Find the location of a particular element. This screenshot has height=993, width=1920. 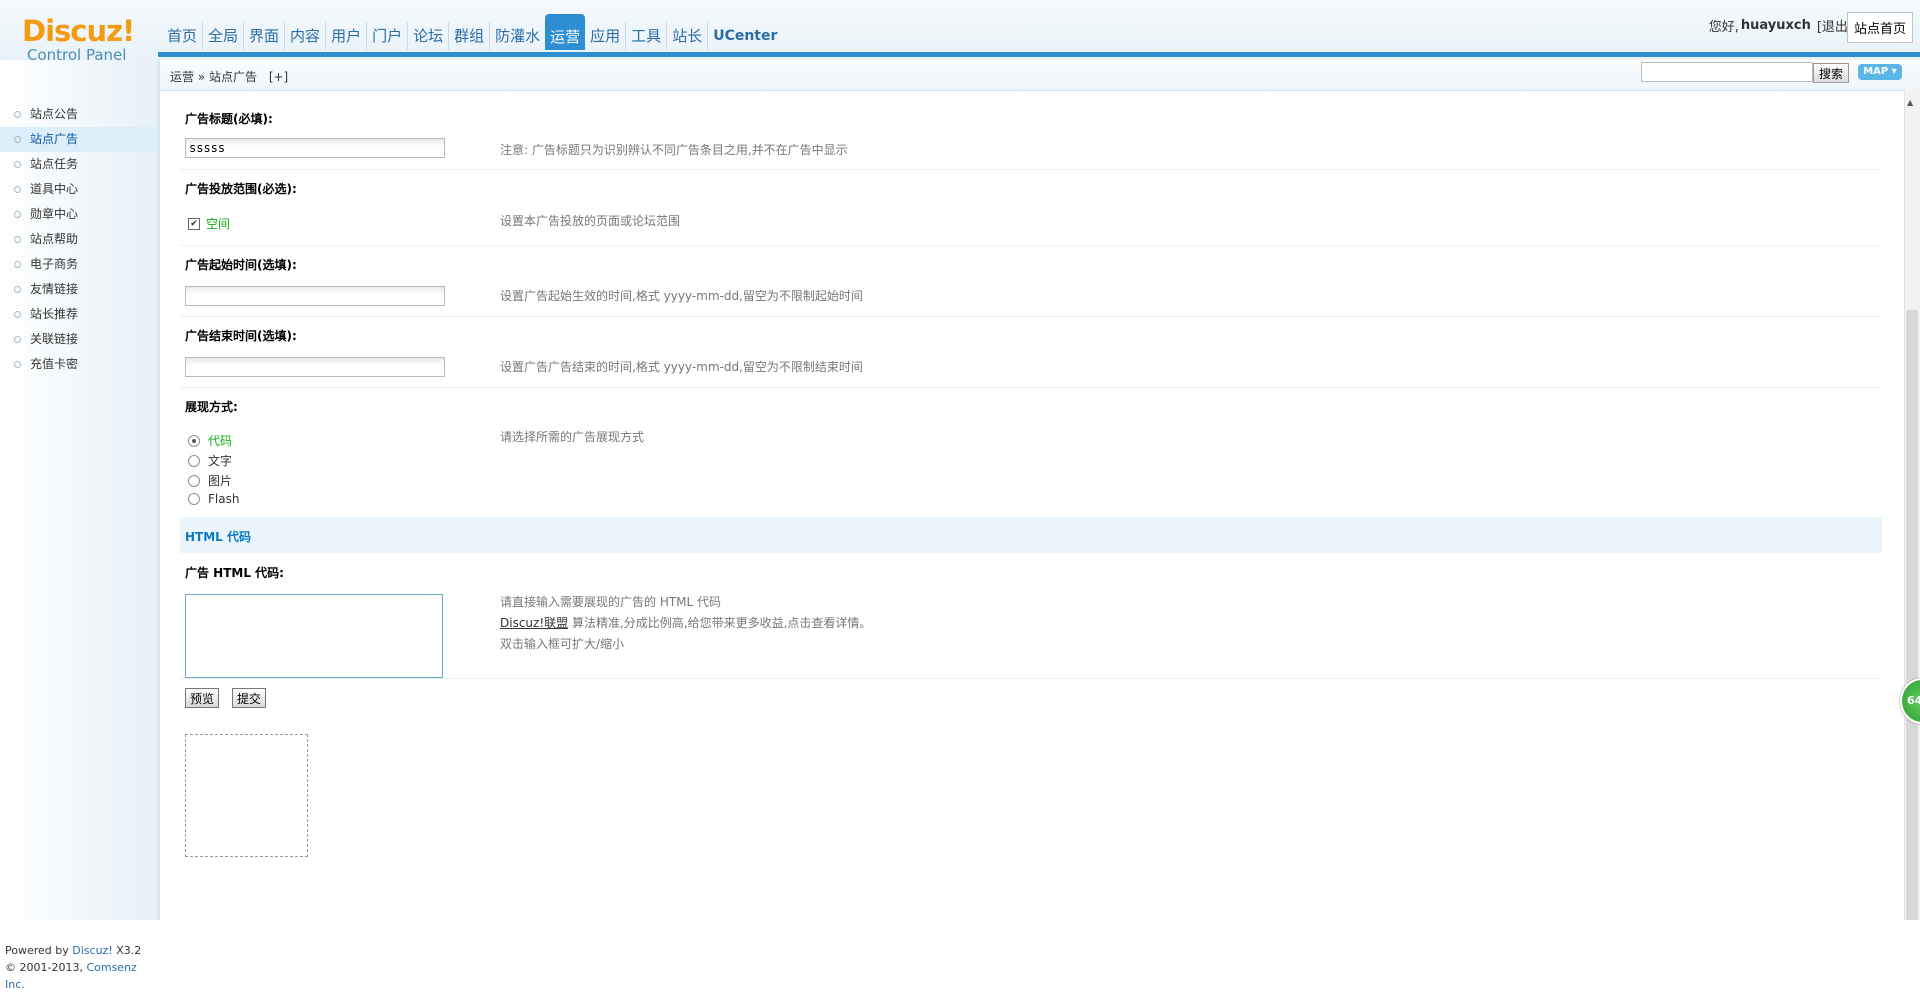

greeting-text: 您好, is located at coordinates (1723, 27).